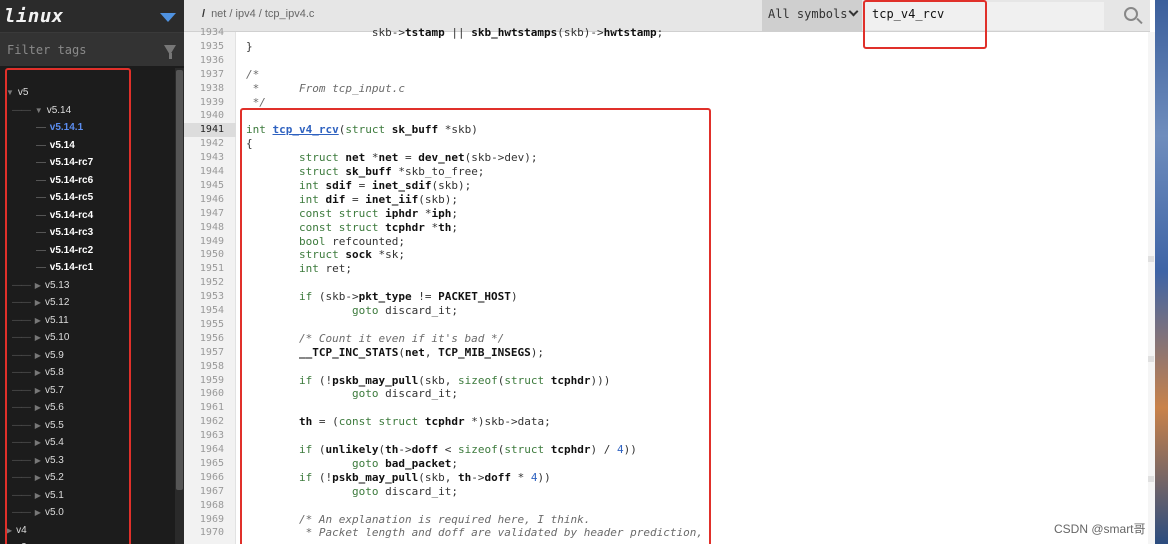 This screenshot has width=1168, height=544. I want to click on line-number: 1937, so click(204, 75).